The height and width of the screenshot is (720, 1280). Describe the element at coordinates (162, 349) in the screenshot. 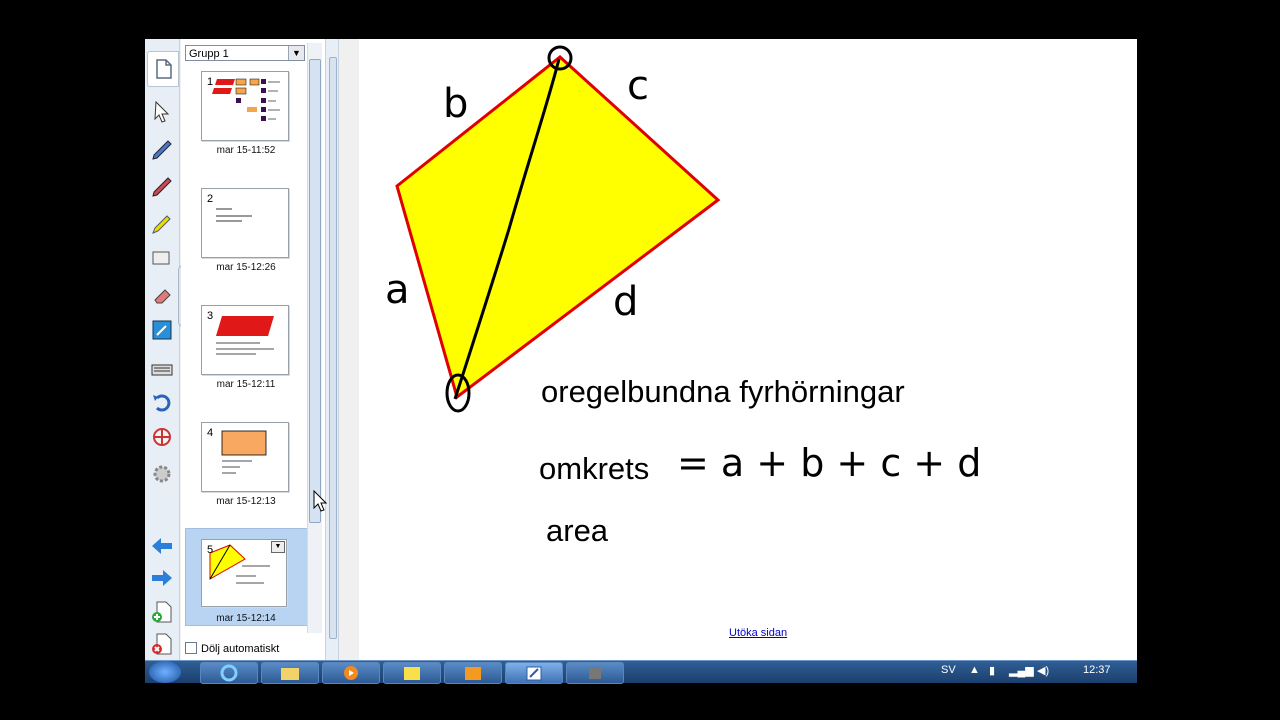

I see `tool-rail` at that location.